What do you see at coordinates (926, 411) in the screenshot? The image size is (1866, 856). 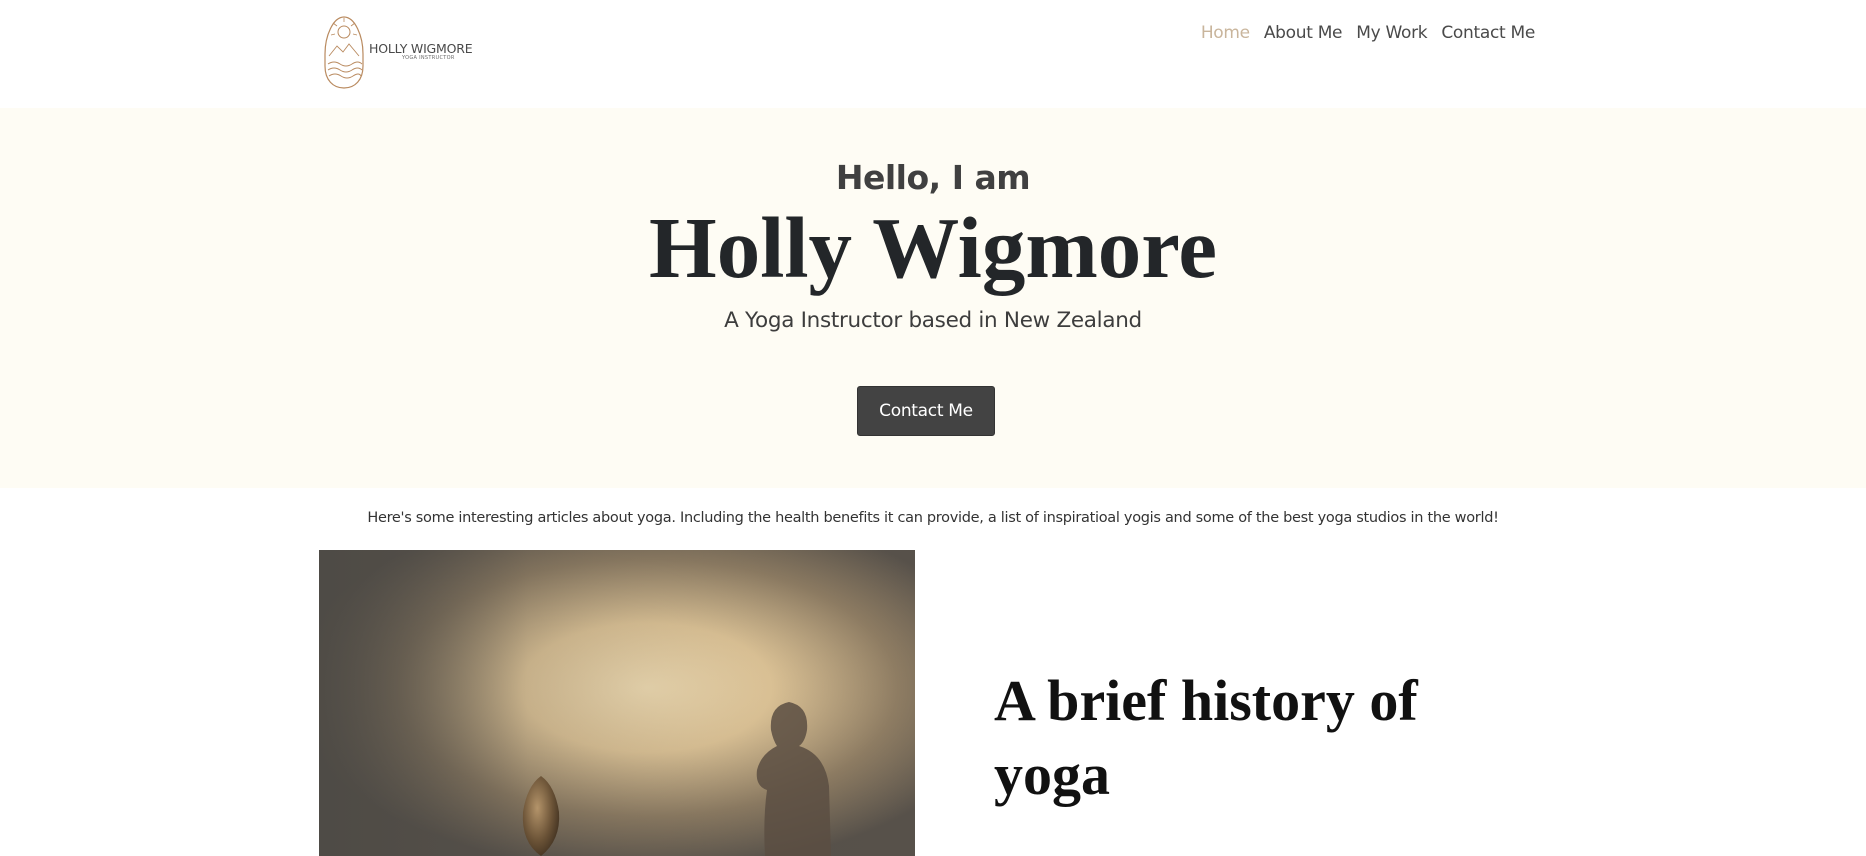 I see `contact-me-button: Contact Me` at bounding box center [926, 411].